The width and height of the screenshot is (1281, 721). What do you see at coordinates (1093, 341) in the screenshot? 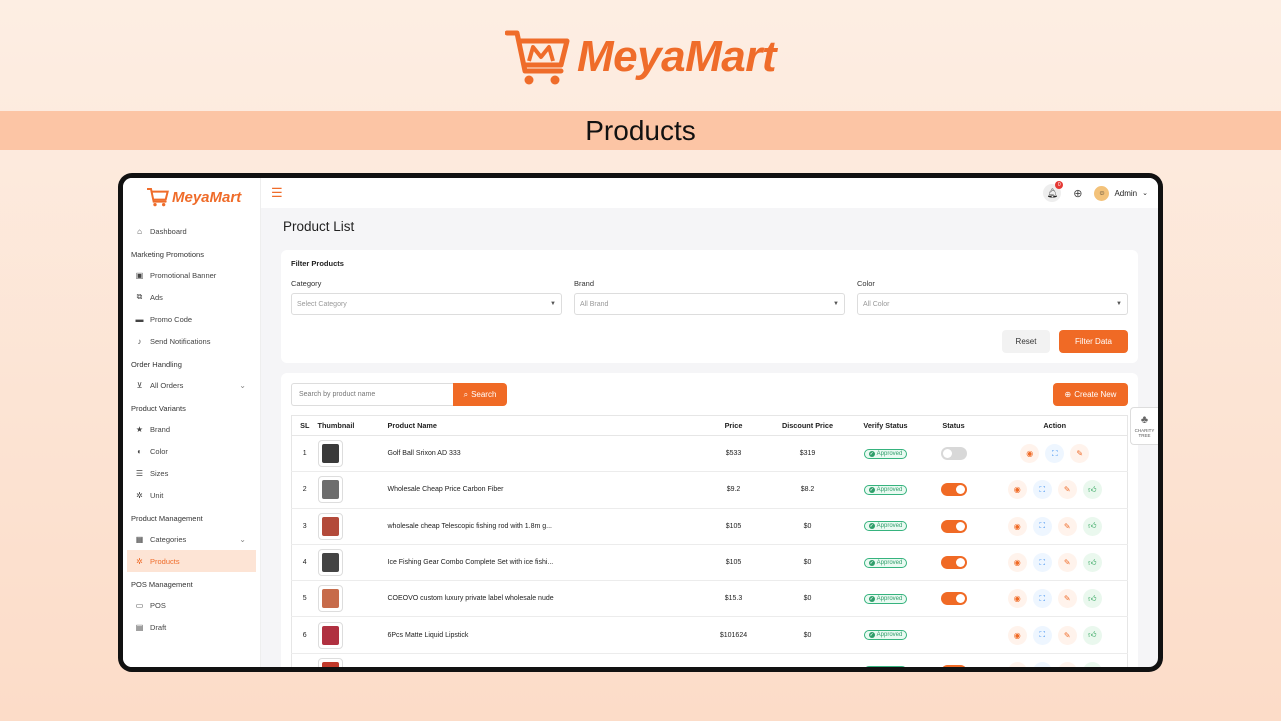
I see `filter-data-button: Filter Data` at bounding box center [1093, 341].